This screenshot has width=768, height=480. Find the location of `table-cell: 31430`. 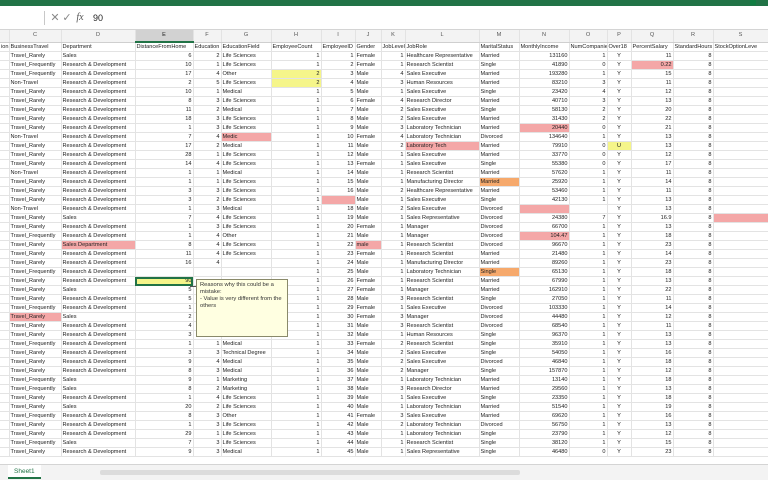

table-cell: 31430 is located at coordinates (544, 119).